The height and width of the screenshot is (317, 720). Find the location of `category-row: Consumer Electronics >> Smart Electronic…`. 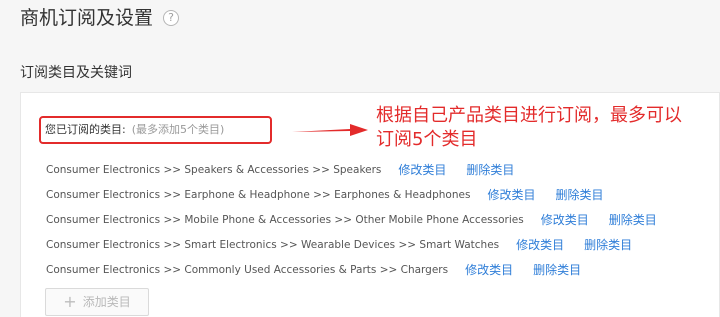

category-row: Consumer Electronics >> Smart Electronic… is located at coordinates (351, 244).